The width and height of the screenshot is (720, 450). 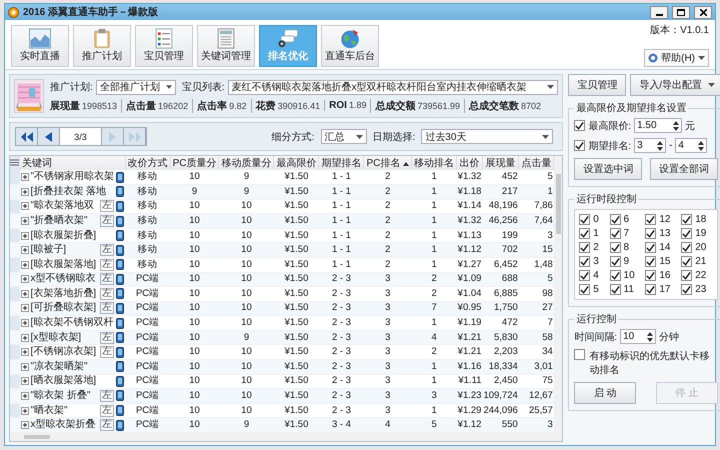 I want to click on column-header: 期望排名, so click(x=341, y=163).